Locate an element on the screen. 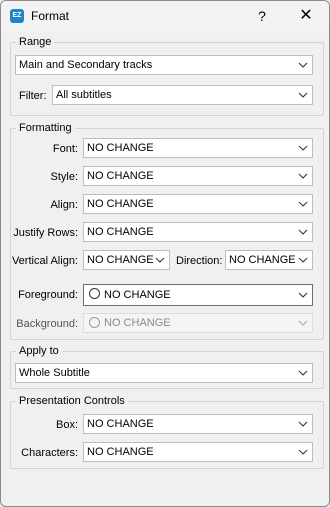  foreground-value: NO CHANGE is located at coordinates (137, 295).